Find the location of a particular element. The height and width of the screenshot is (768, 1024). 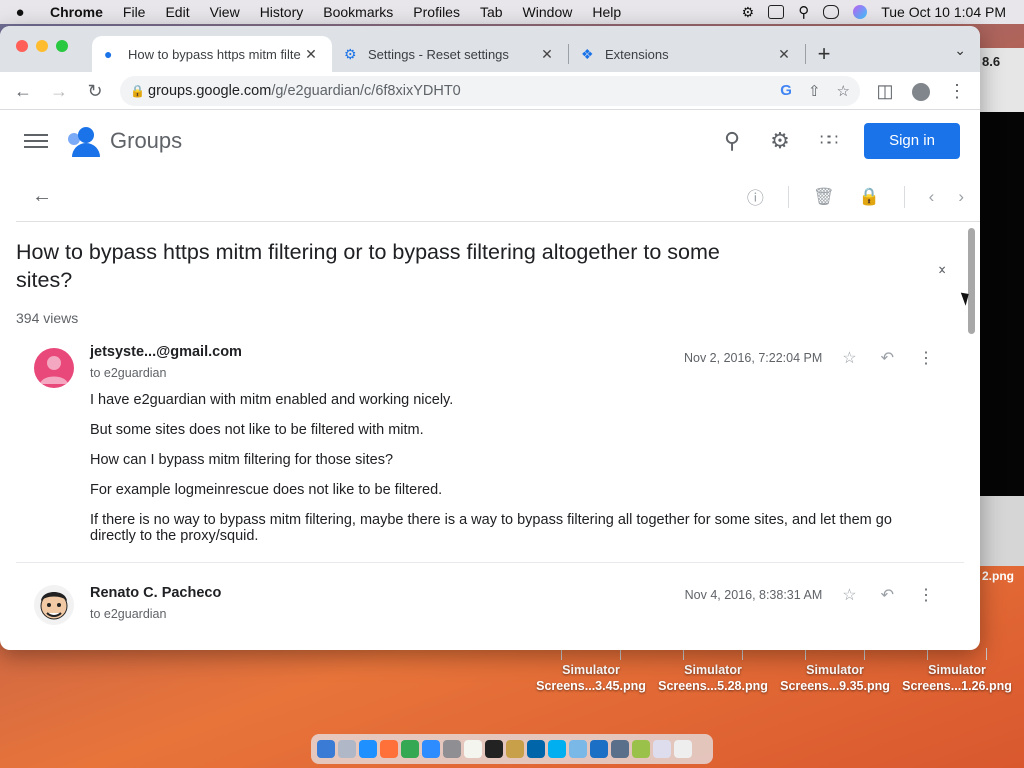

report-abuse-icon: ⓘ is located at coordinates (755, 196).